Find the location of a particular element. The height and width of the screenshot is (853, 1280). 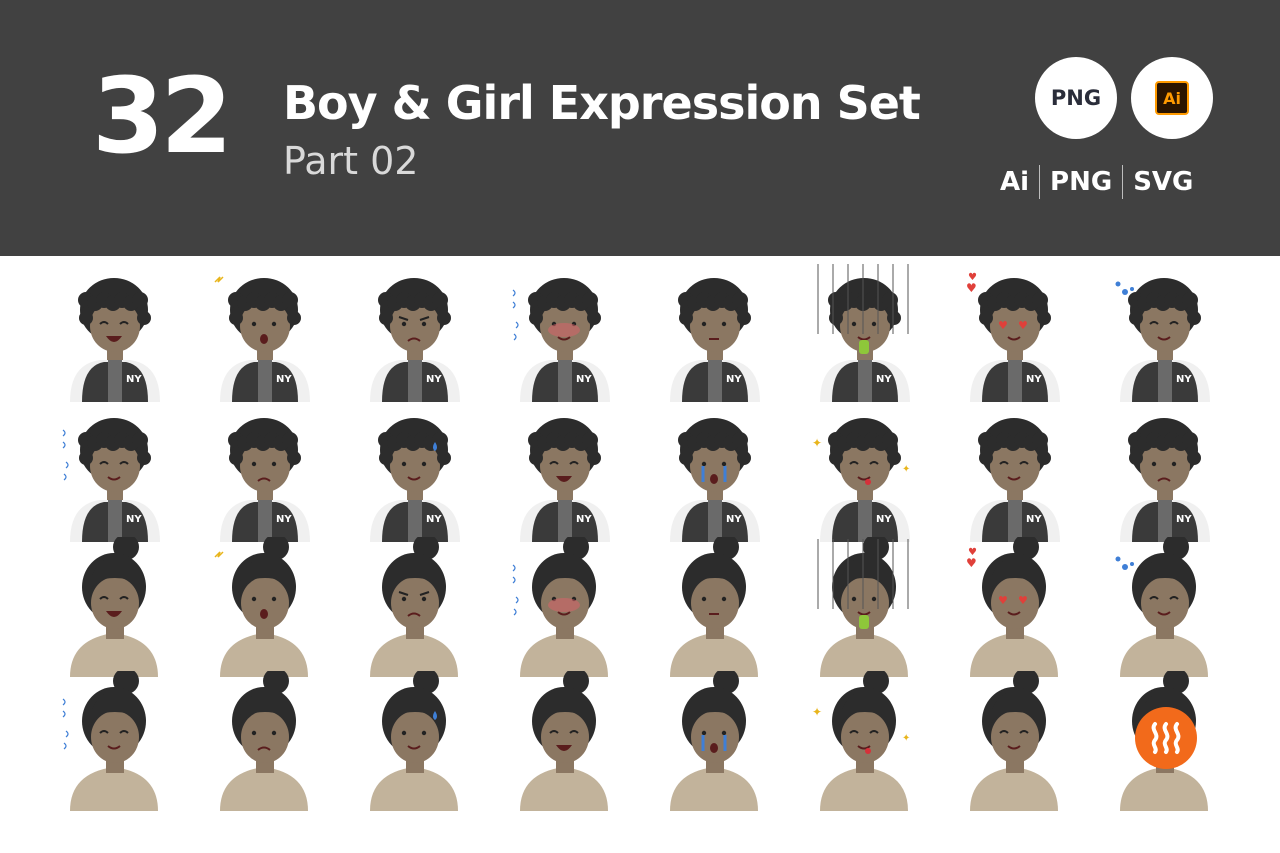

character-girl-in-love: ♥ ♥♥♥ is located at coordinates (1012, 607).